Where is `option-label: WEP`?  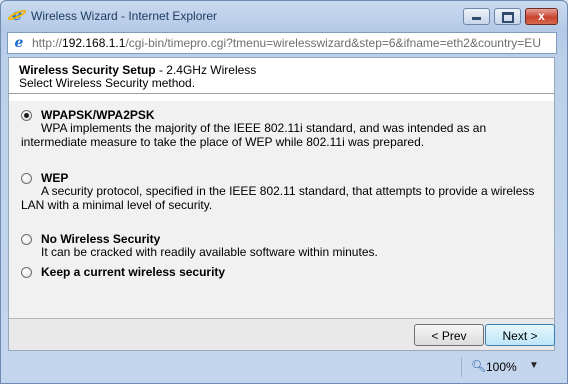
option-label: WEP is located at coordinates (54, 178).